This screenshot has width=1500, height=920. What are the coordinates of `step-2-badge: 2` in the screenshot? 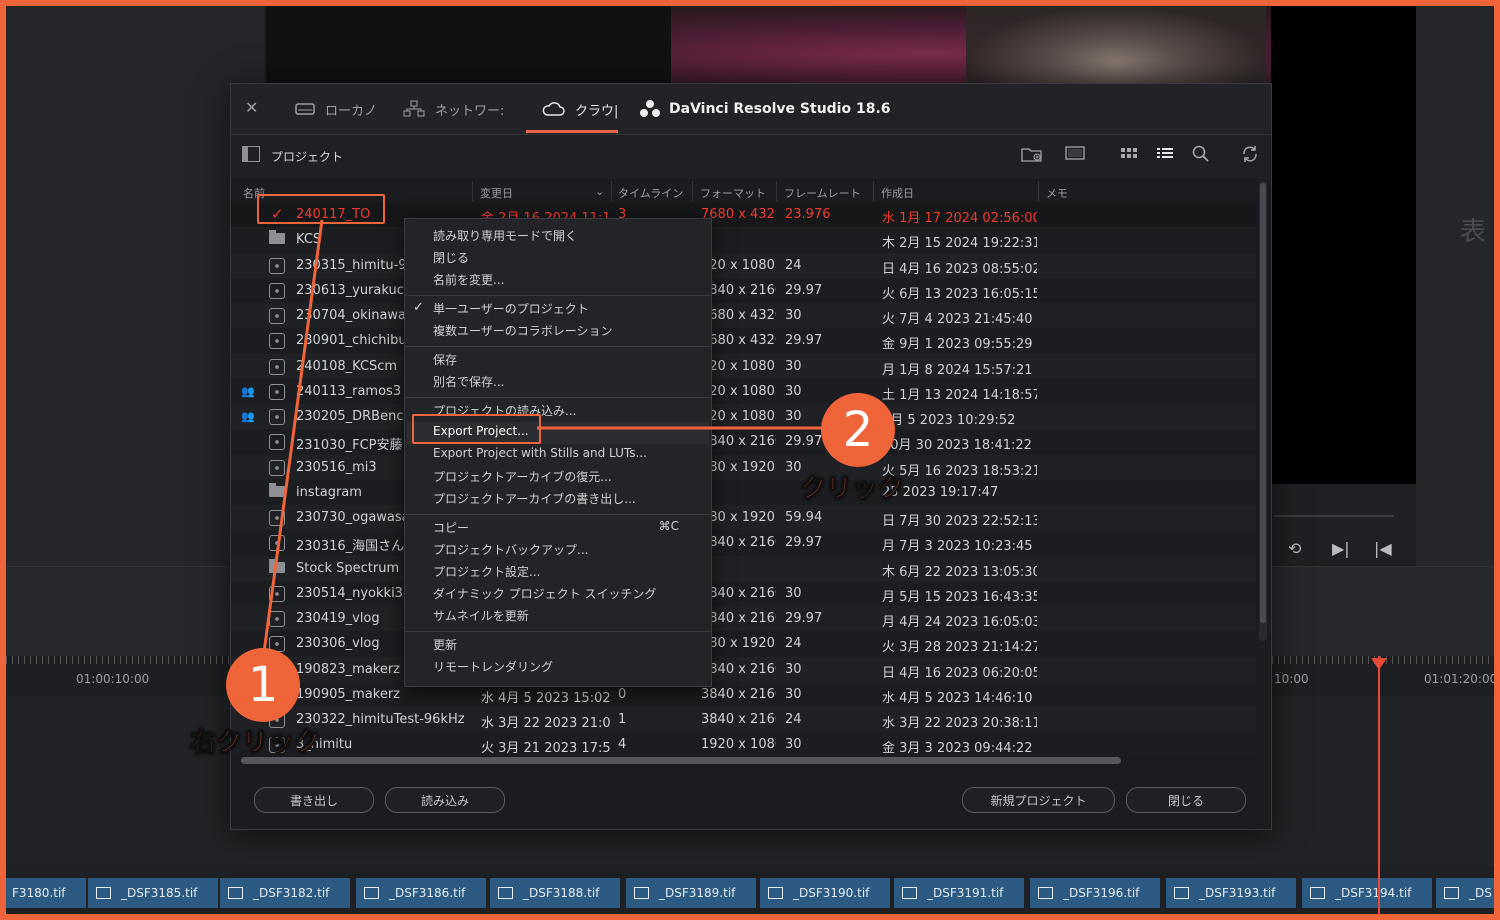 It's located at (858, 430).